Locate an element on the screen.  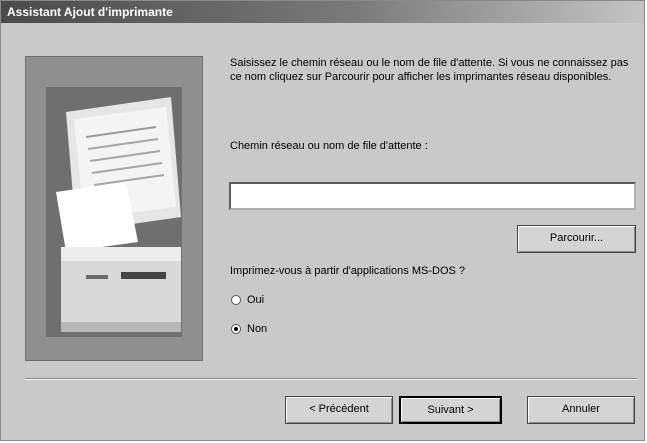
radio-no-label: Non is located at coordinates (257, 329).